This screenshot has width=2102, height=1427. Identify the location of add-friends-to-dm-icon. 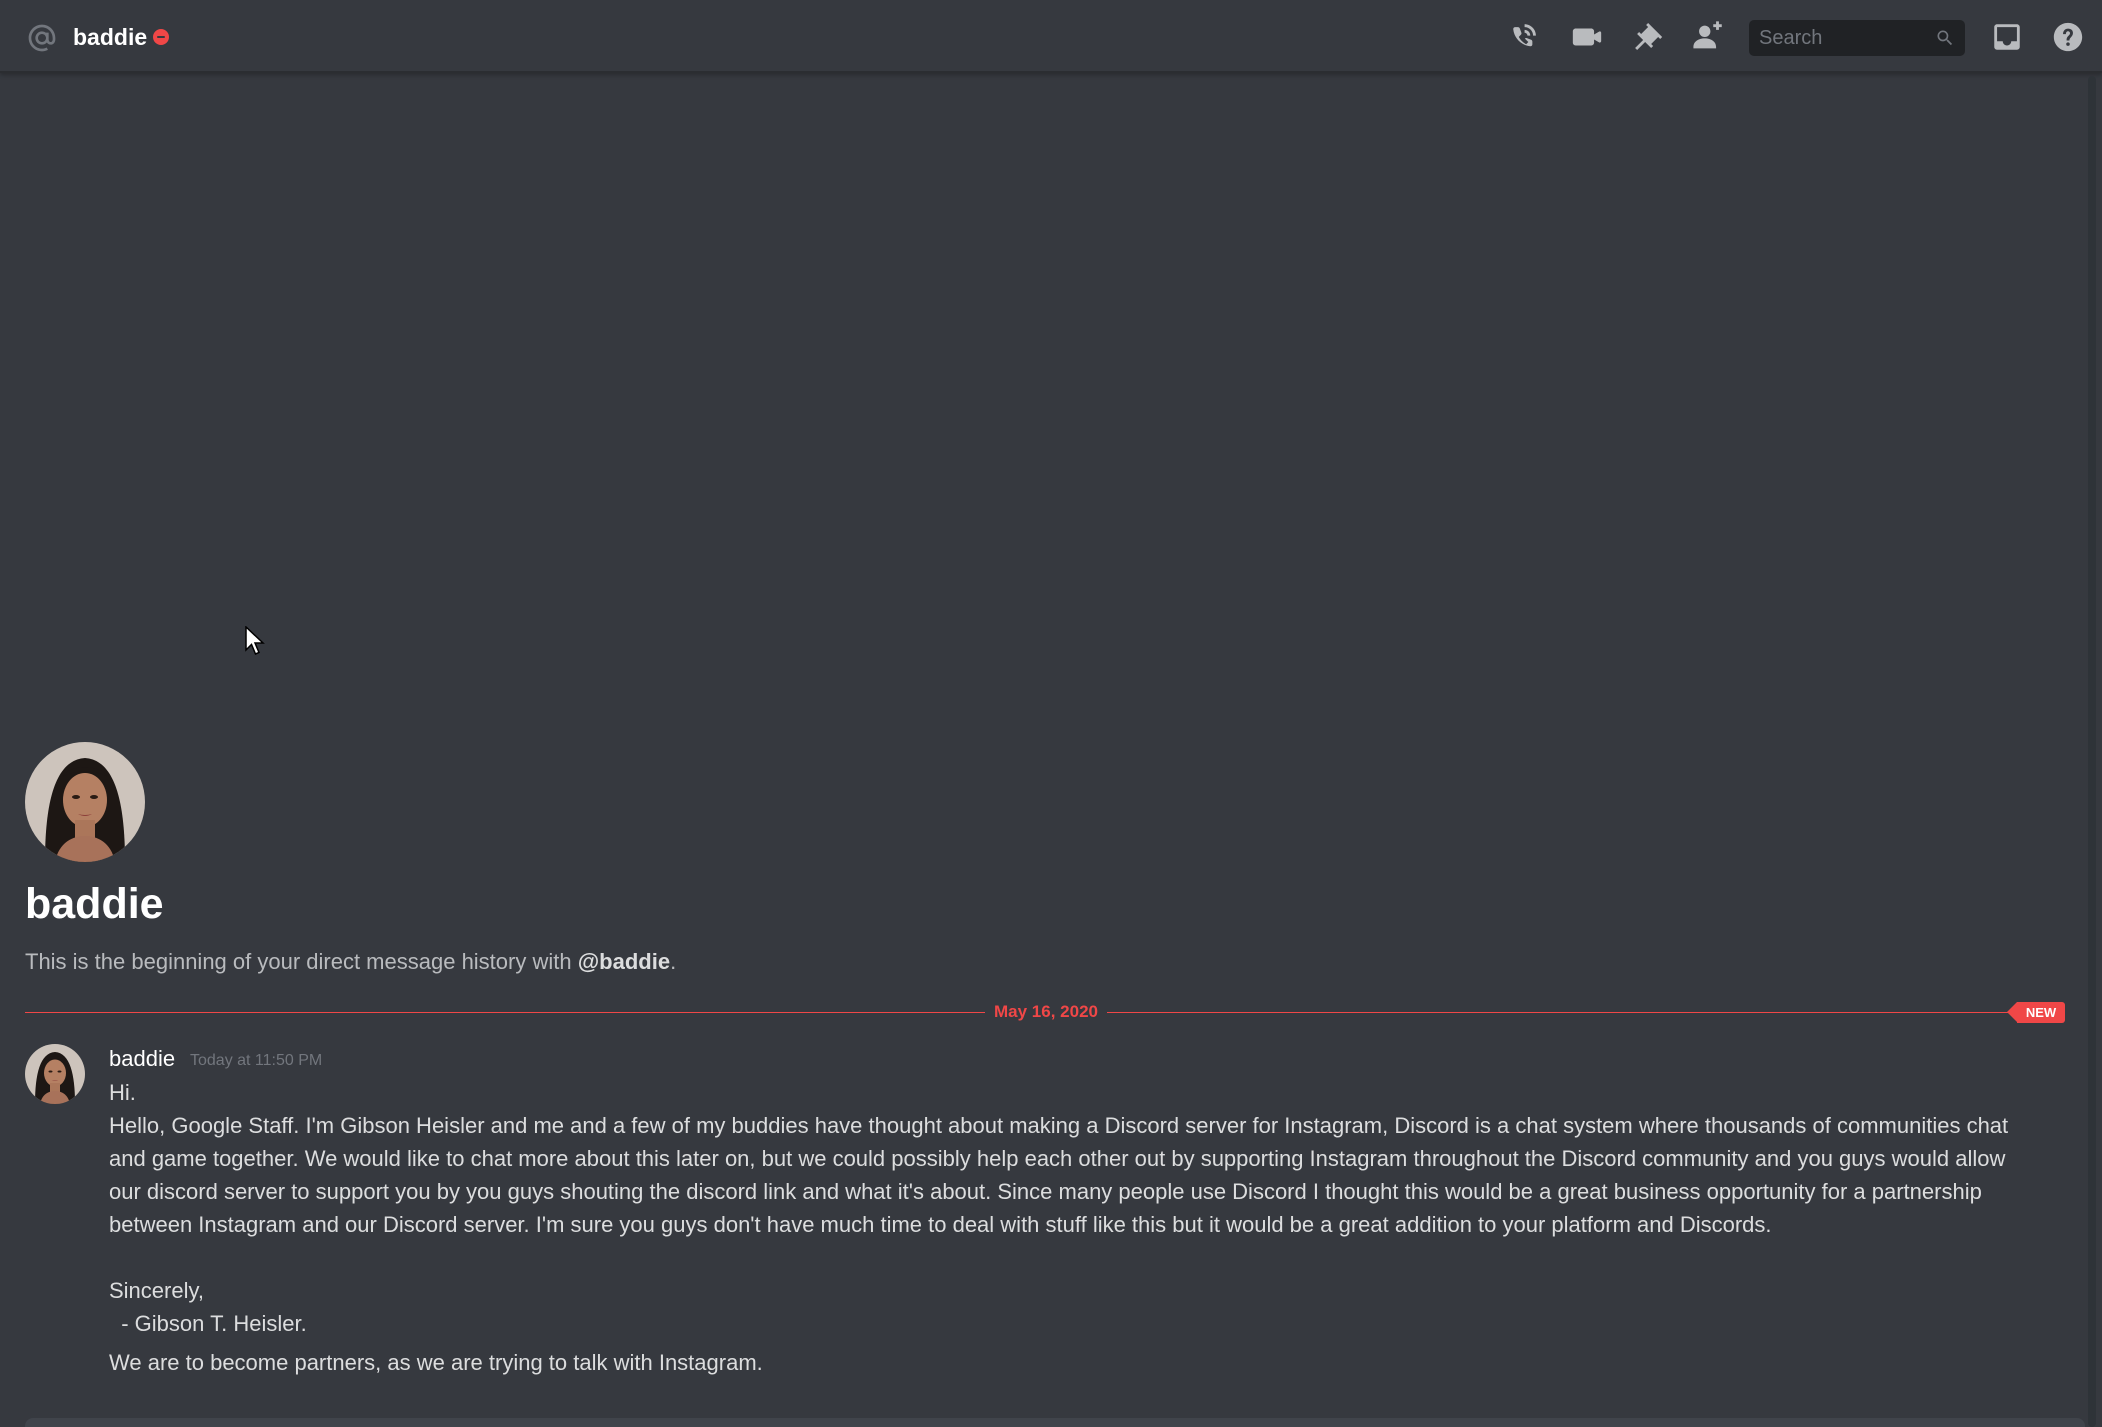
(1709, 37).